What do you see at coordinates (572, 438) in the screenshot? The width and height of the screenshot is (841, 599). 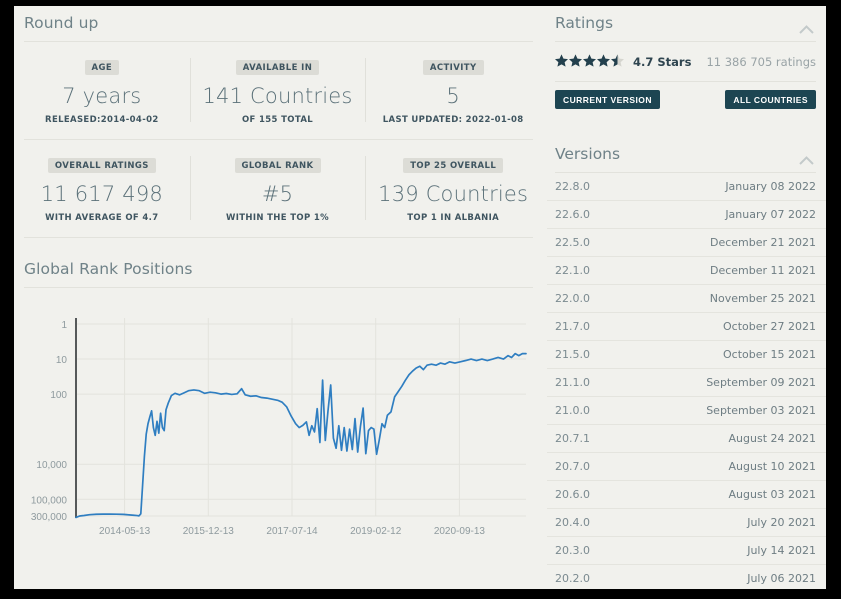 I see `version-number: 20.7.1` at bounding box center [572, 438].